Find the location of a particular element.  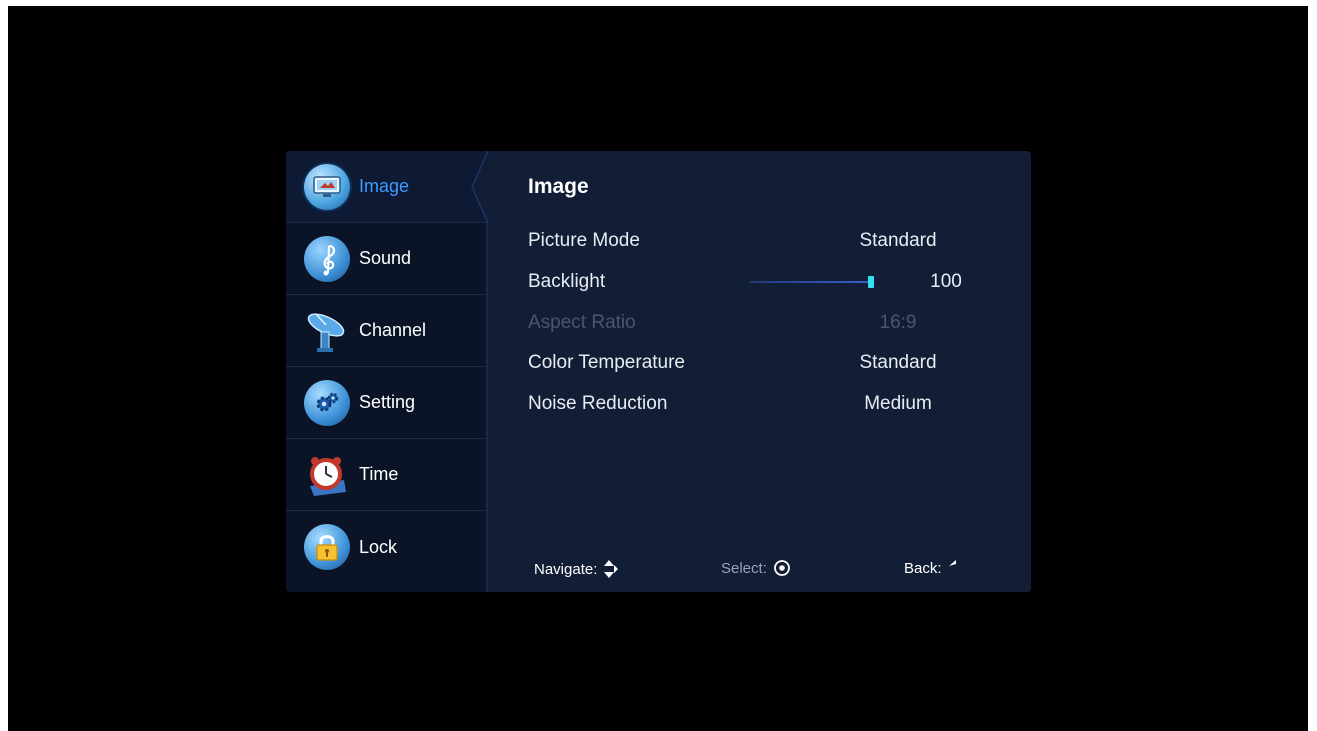

back-label: Back: is located at coordinates (923, 568).